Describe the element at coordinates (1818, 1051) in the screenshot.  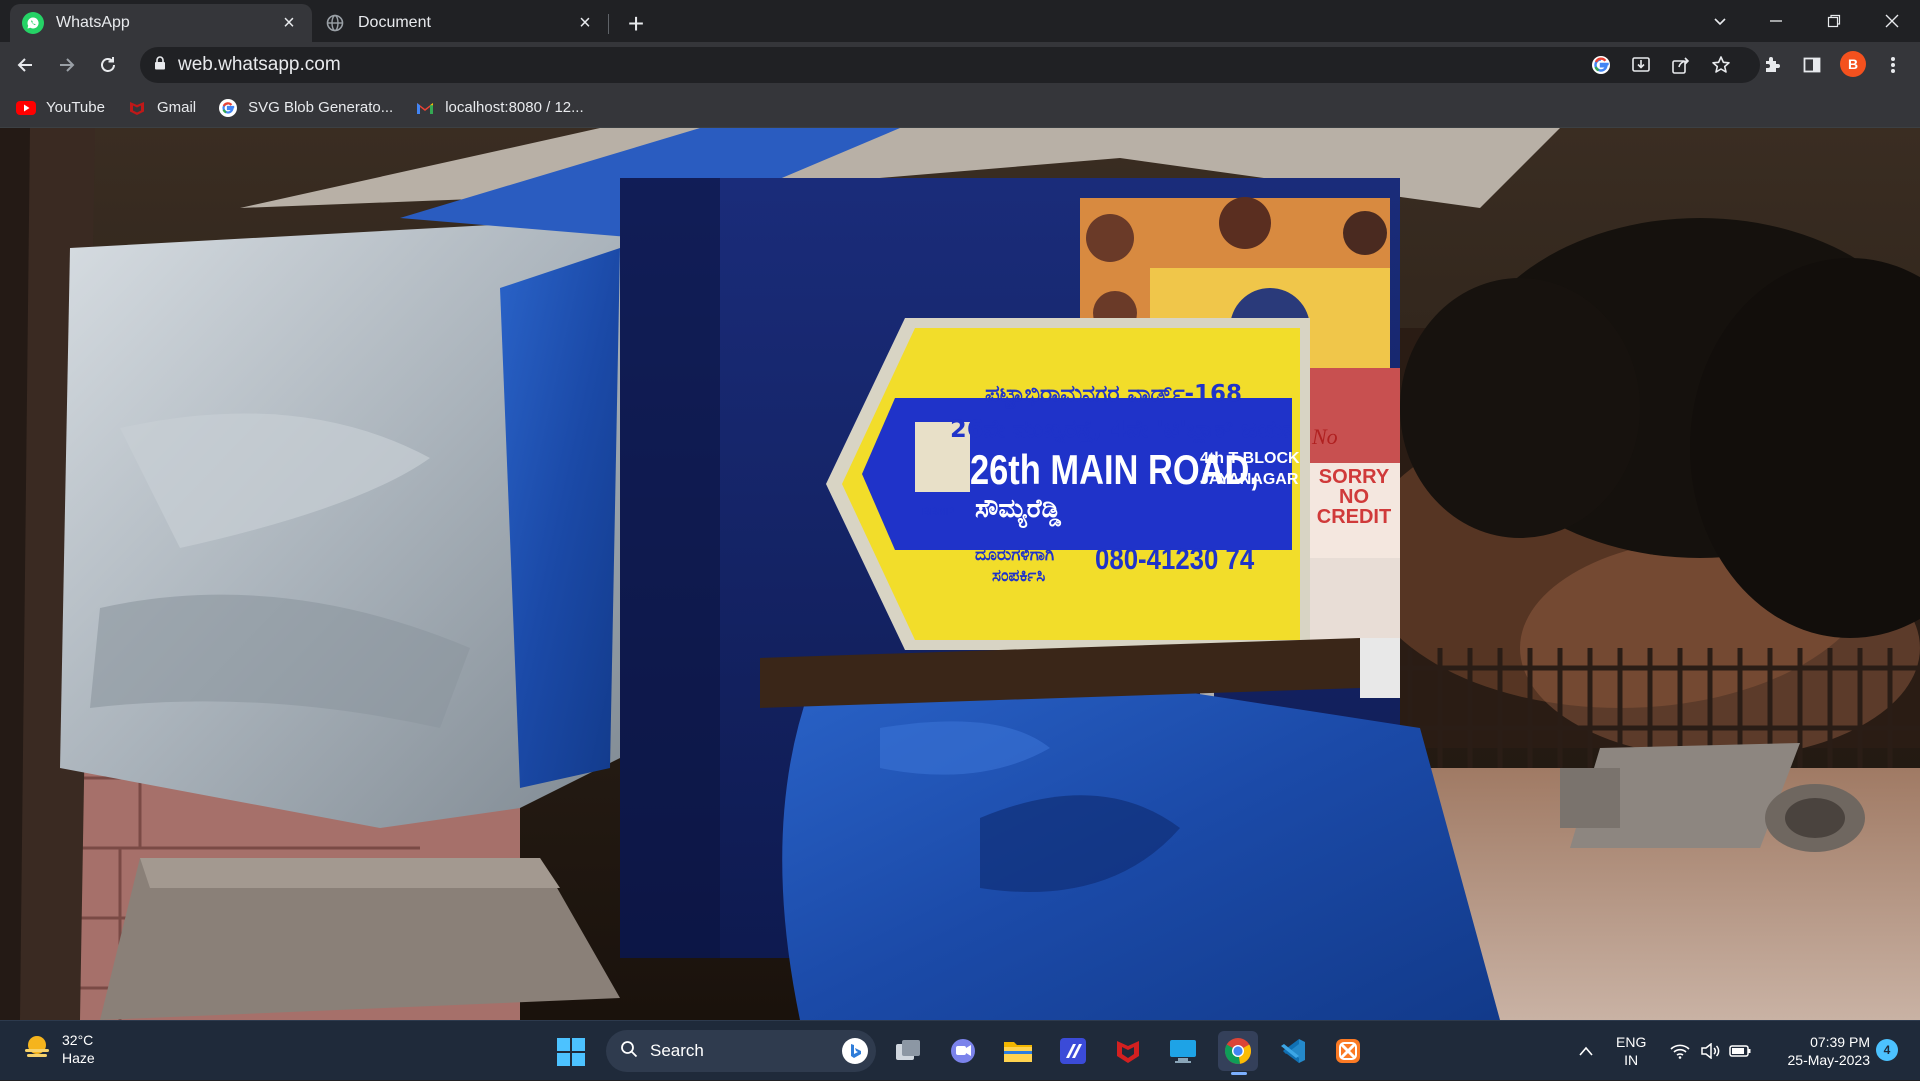
I see `system-clock: 07:39 PM 25-May-2023` at that location.